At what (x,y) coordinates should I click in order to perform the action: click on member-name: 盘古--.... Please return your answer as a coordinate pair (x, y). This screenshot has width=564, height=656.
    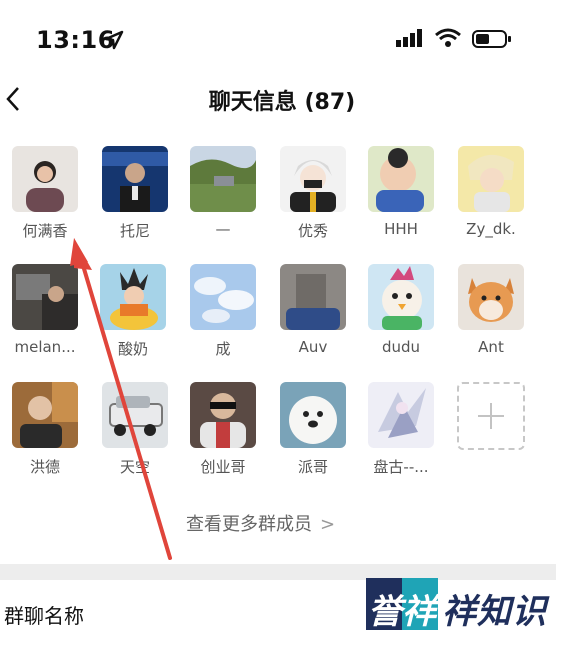
    Looking at the image, I should click on (401, 467).